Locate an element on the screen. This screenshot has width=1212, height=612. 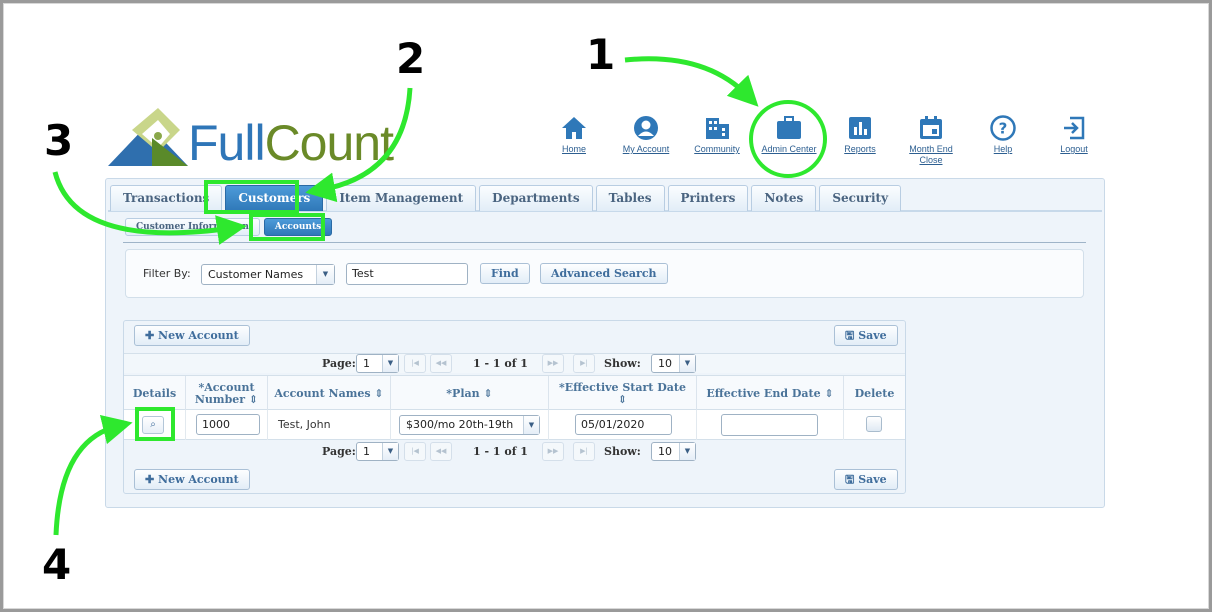
account-number-input: 1000 is located at coordinates (228, 424).